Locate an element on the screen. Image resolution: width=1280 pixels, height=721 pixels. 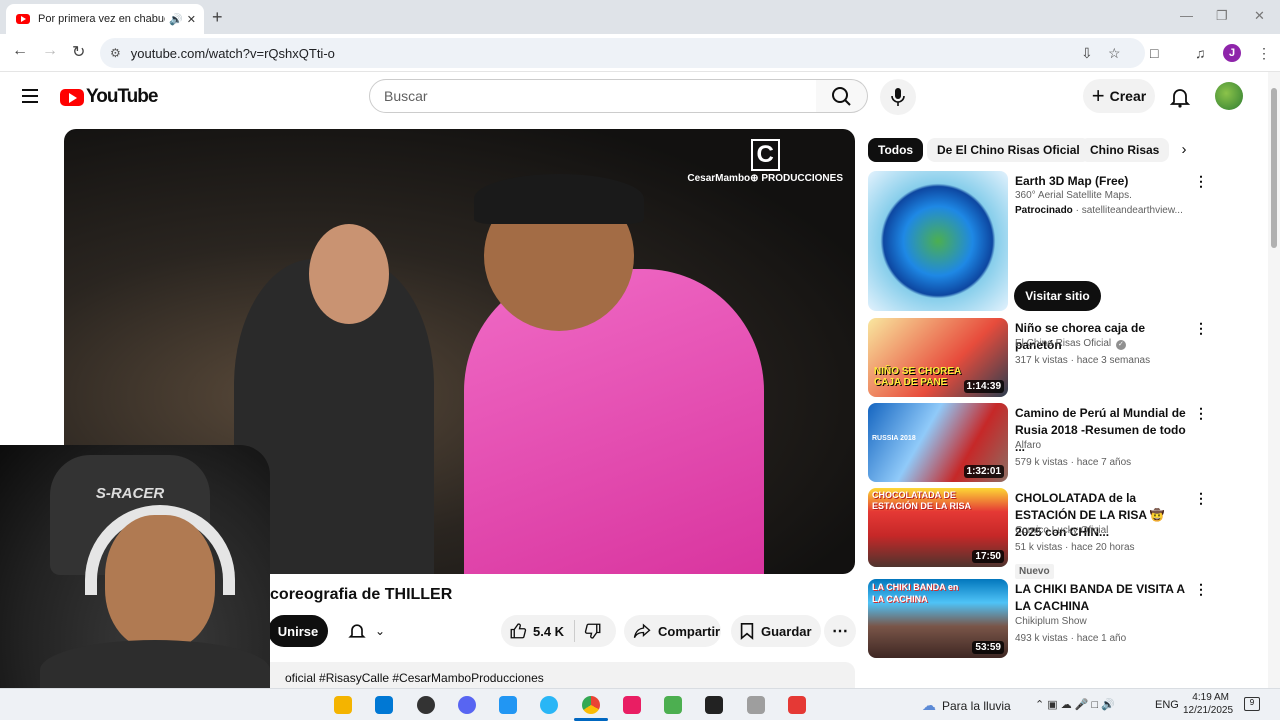
webcam-overlay: S-RACER is located at coordinates (135, 567).